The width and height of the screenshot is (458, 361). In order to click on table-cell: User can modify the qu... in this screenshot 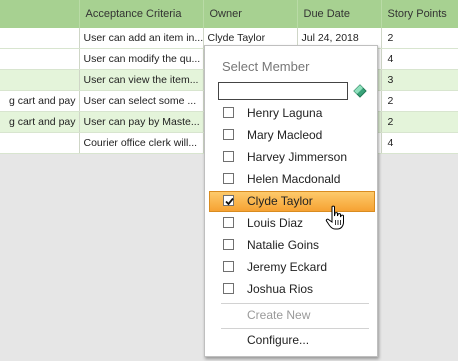, I will do `click(141, 59)`.